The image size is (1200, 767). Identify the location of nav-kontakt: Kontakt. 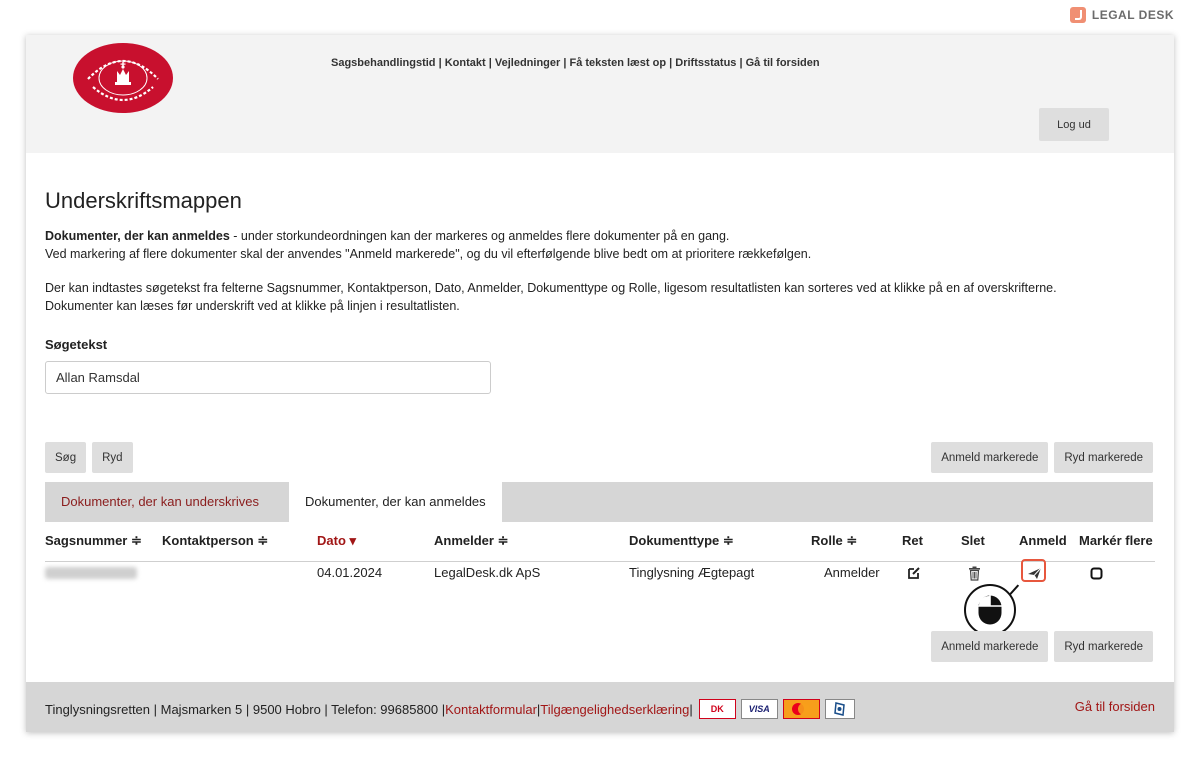
(465, 63).